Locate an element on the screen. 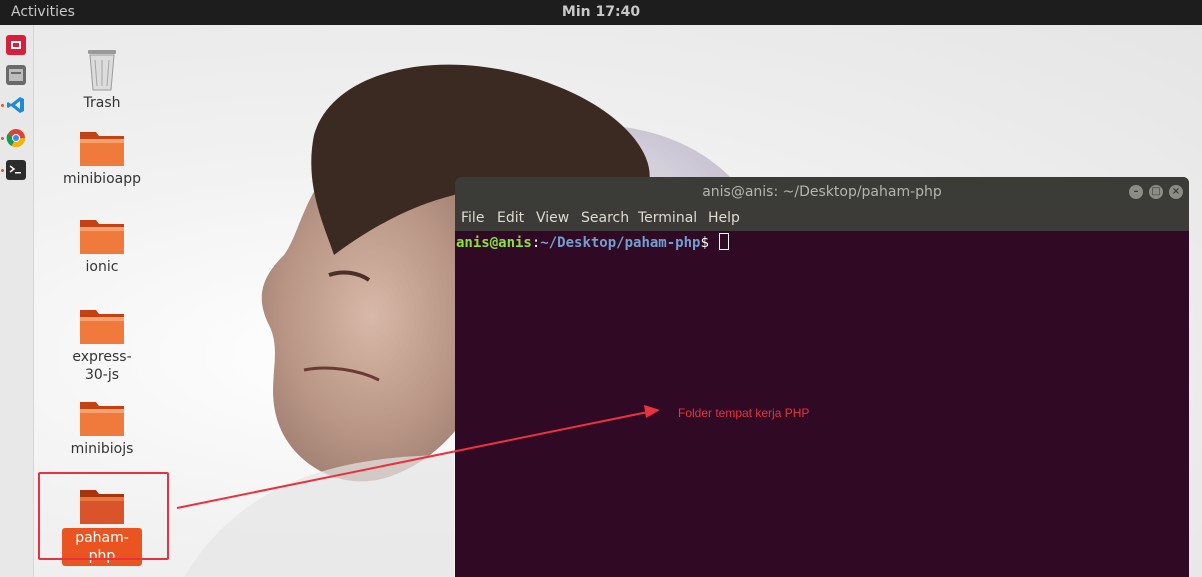  menu-edit: Edit is located at coordinates (510, 218).